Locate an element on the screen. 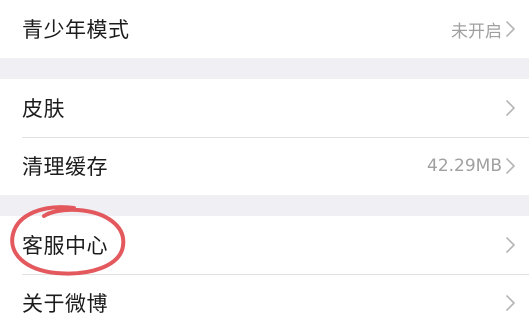 This screenshot has width=529, height=332. row-label: 皮肤 is located at coordinates (43, 109).